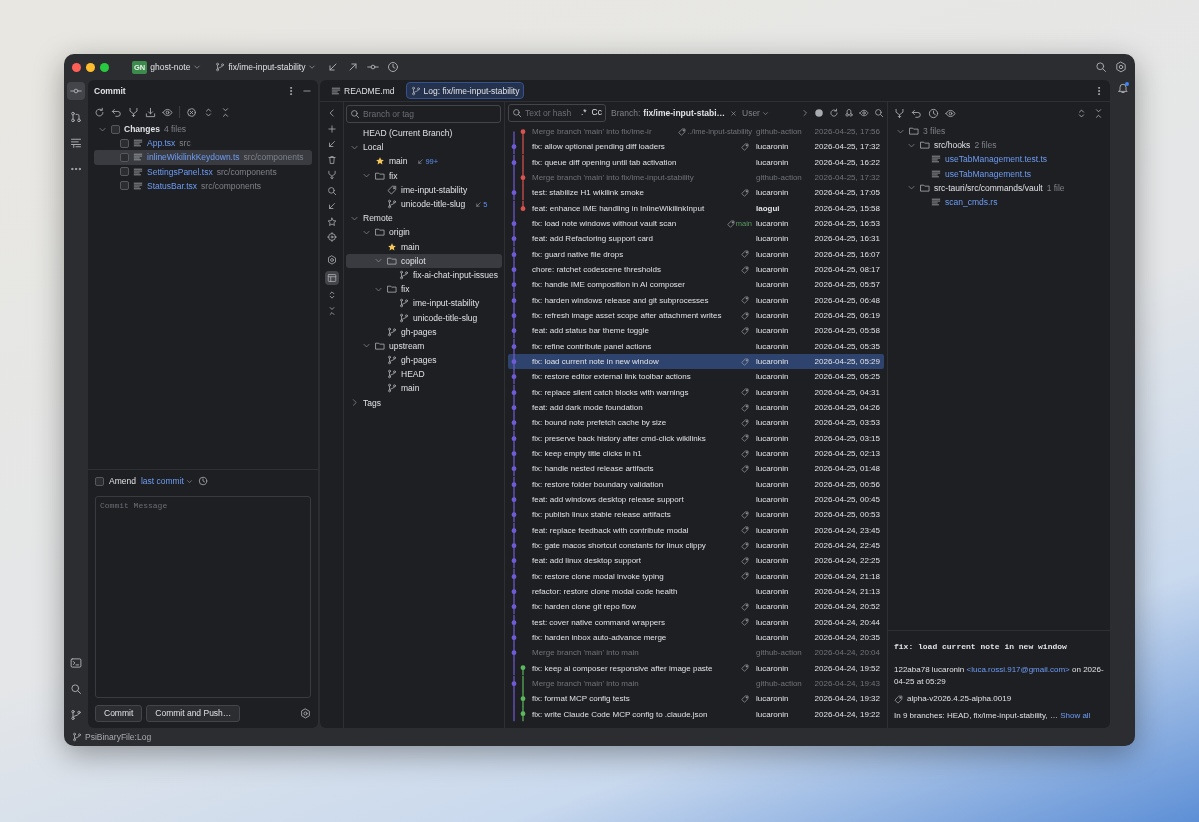  Describe the element at coordinates (331, 277) in the screenshot. I see `layout-button` at that location.